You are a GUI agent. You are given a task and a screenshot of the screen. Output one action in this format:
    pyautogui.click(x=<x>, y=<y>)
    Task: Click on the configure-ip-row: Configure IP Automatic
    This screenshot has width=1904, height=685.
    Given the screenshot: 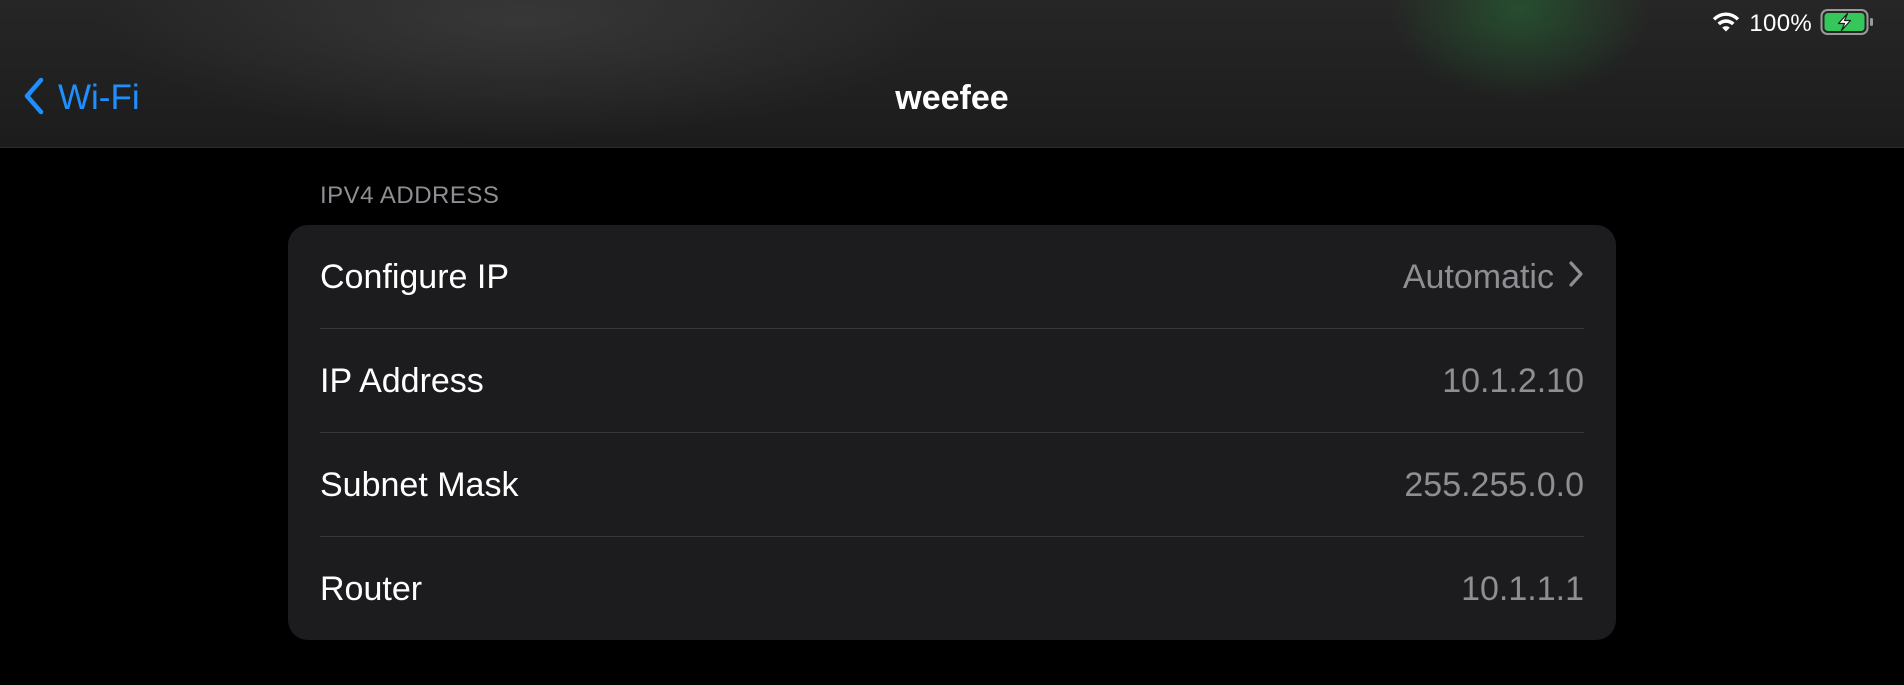 What is the action you would take?
    pyautogui.click(x=952, y=277)
    